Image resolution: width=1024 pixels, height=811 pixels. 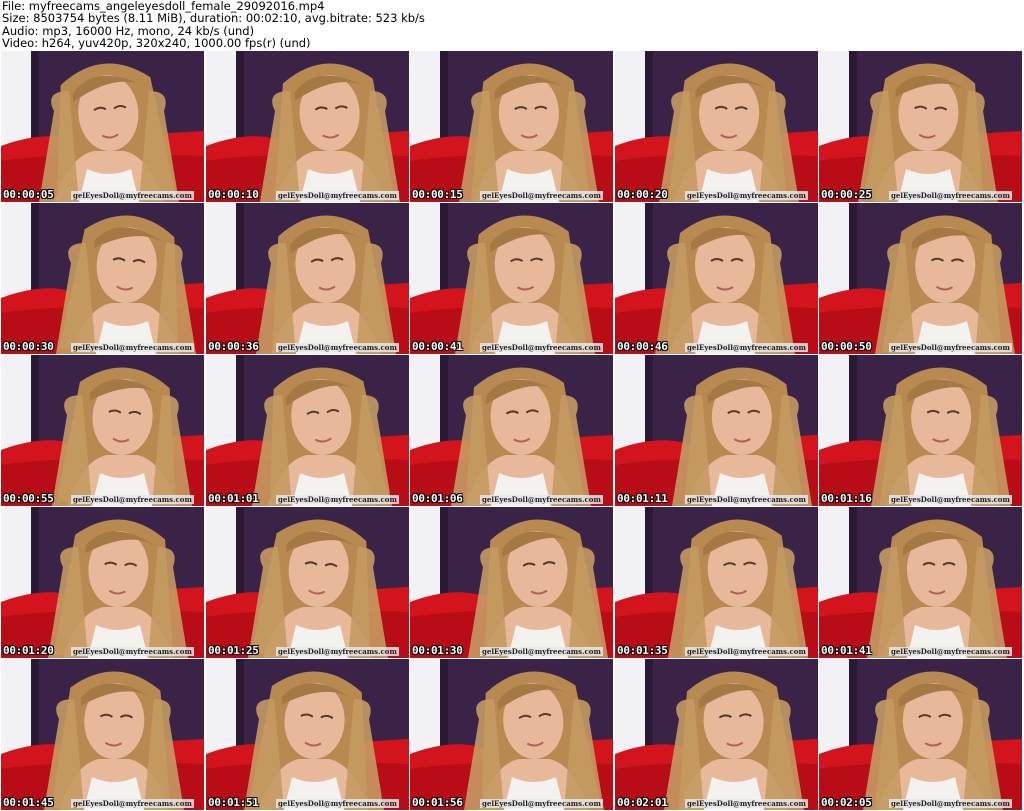 I want to click on video-thumbnail: gelEyesDoll@myfreecams.com 00:01:51, so click(x=307, y=734).